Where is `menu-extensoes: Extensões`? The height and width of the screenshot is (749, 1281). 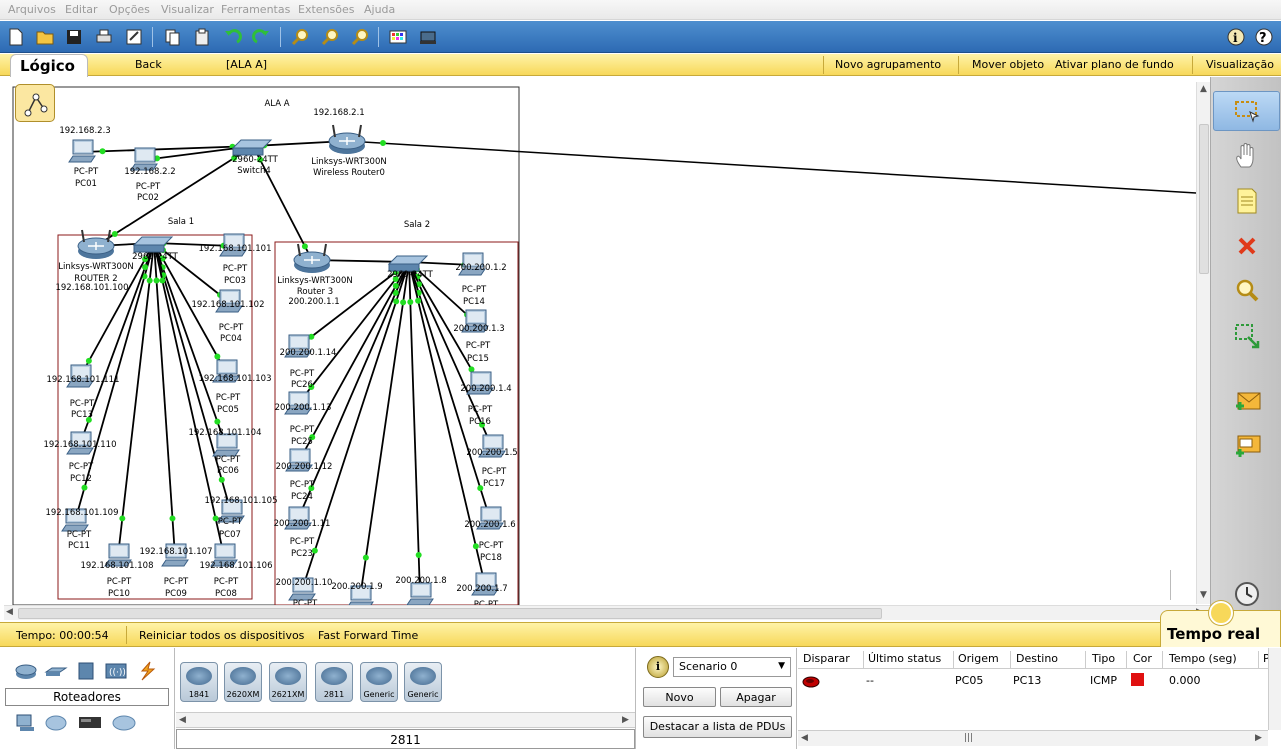 menu-extensoes: Extensões is located at coordinates (326, 9).